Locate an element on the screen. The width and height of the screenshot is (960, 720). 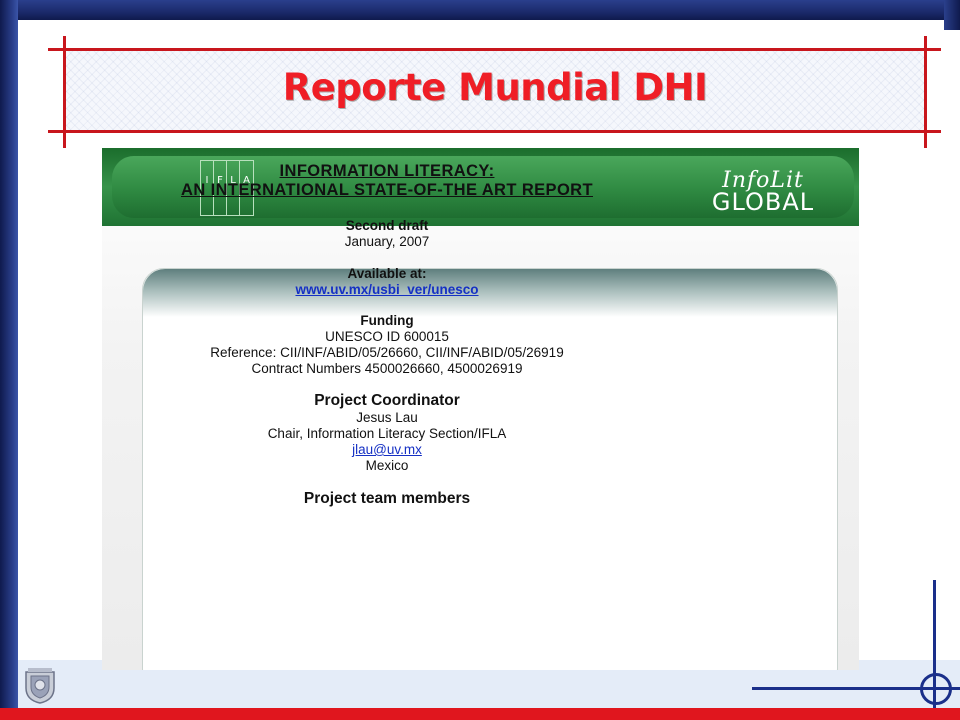
draft-heading: Second draft is located at coordinates (387, 225).